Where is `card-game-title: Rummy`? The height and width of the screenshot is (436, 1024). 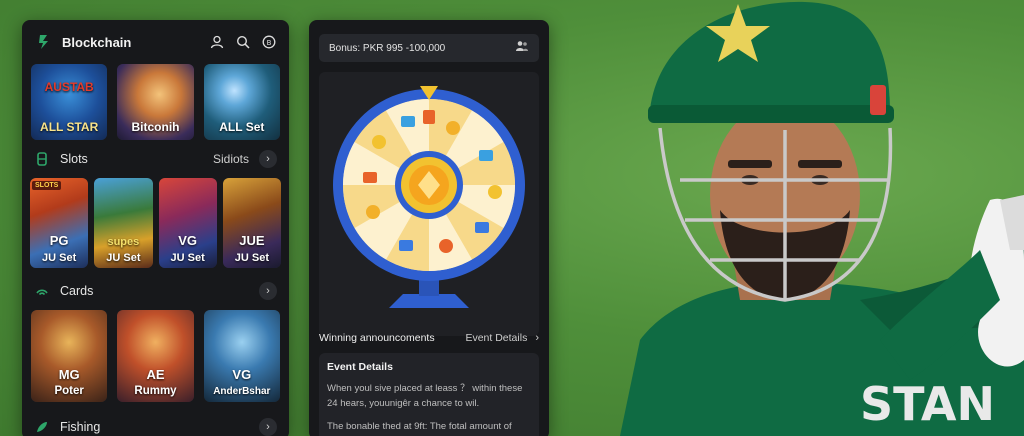
card-game-title: Rummy is located at coordinates (155, 391).